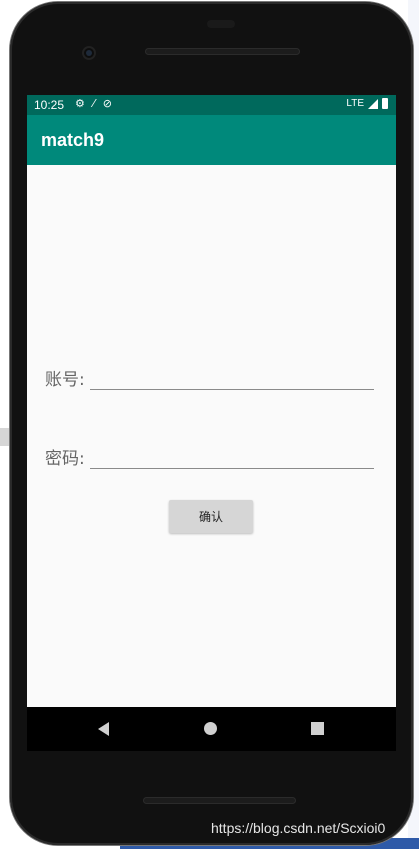 The height and width of the screenshot is (849, 419). Describe the element at coordinates (211, 516) in the screenshot. I see `confirm-button: 确认` at that location.